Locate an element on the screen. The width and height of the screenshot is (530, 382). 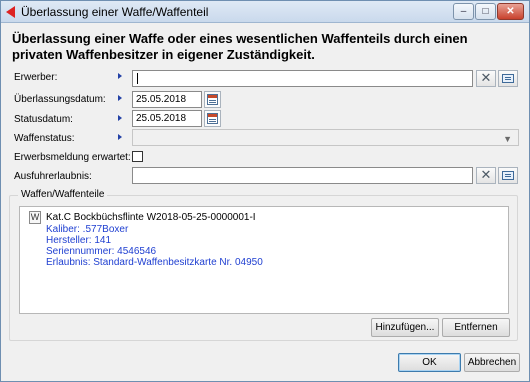
waffen-group-label: Waffen/Waffenteile is located at coordinates (63, 194).